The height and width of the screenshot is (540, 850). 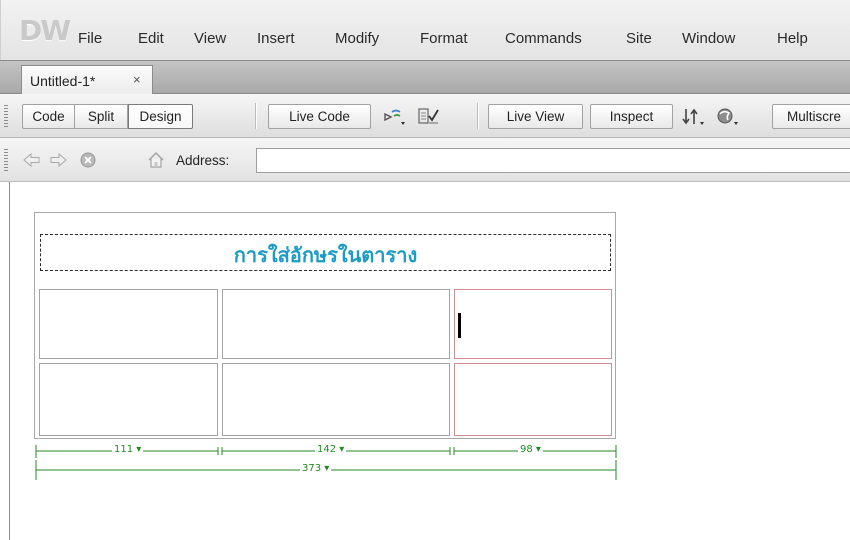 What do you see at coordinates (631, 116) in the screenshot?
I see `inspect-button: Inspect` at bounding box center [631, 116].